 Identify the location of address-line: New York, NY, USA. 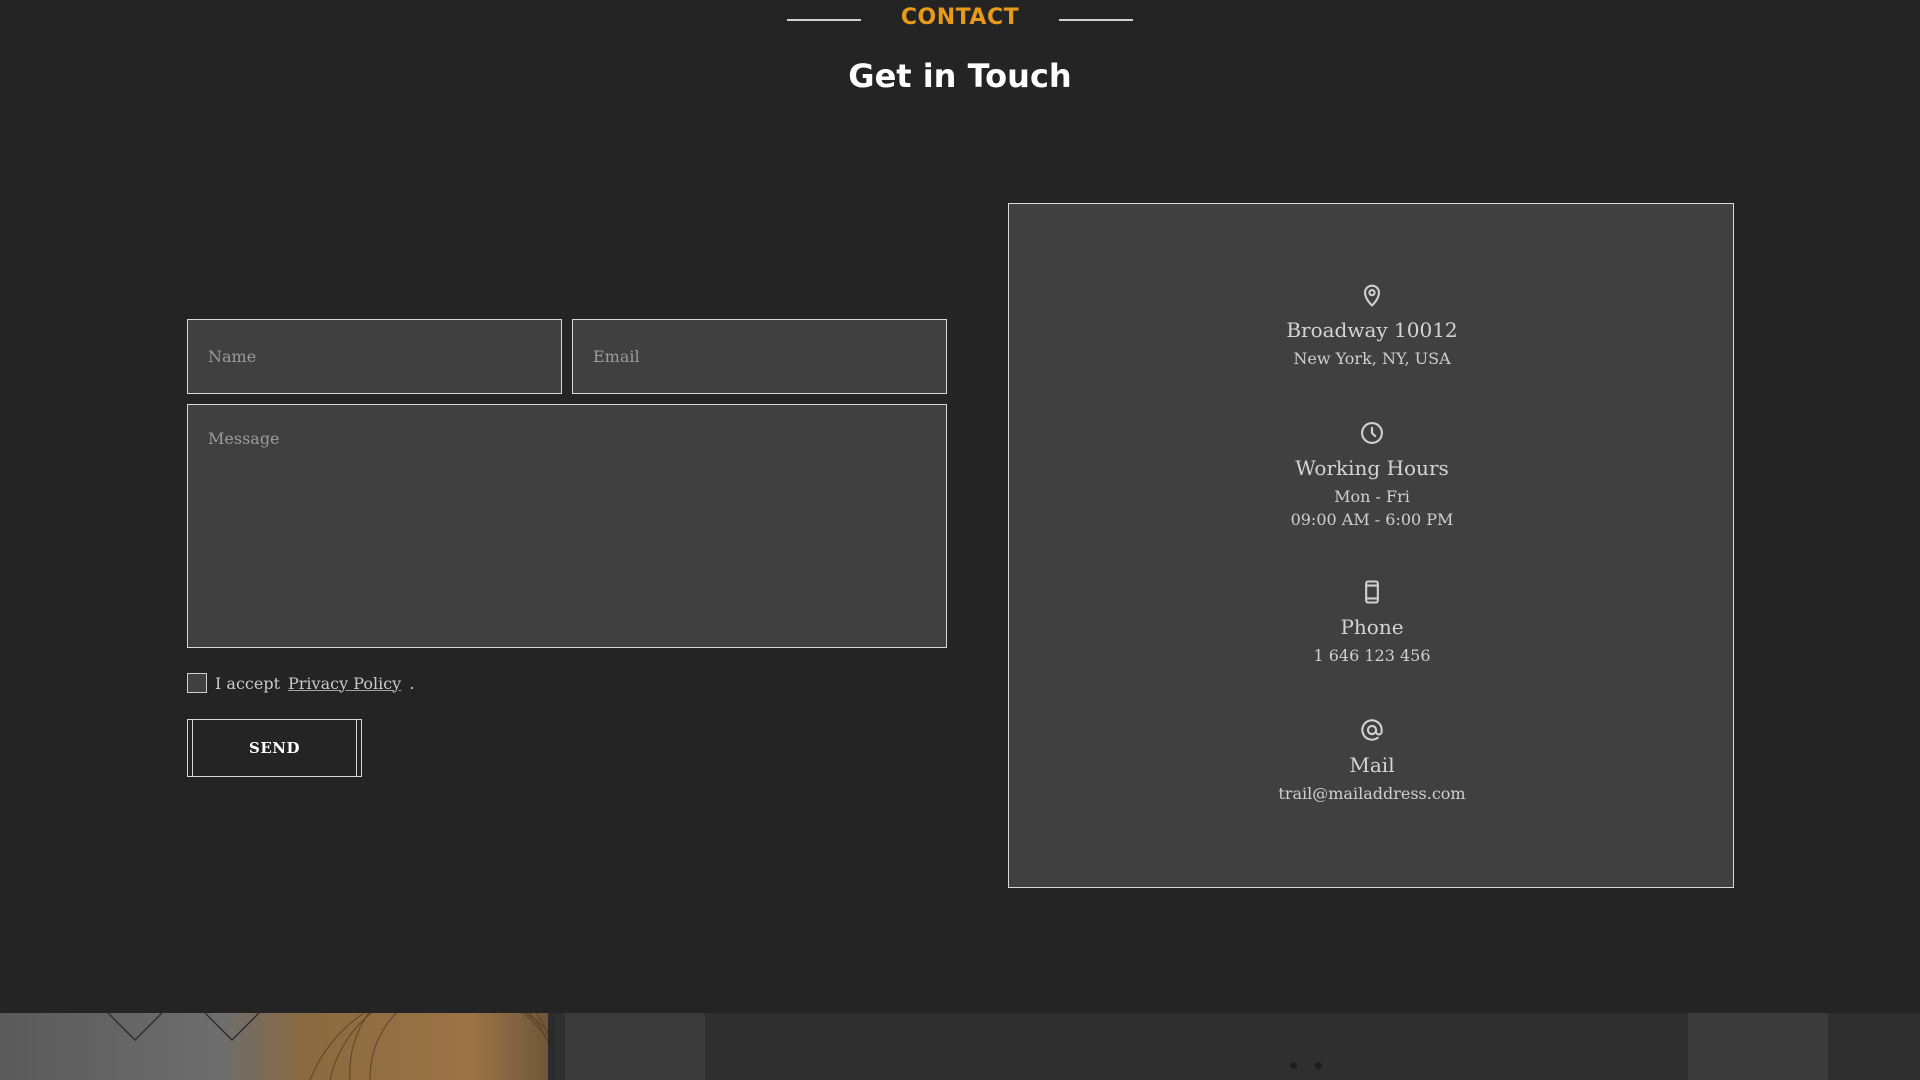
(1372, 358).